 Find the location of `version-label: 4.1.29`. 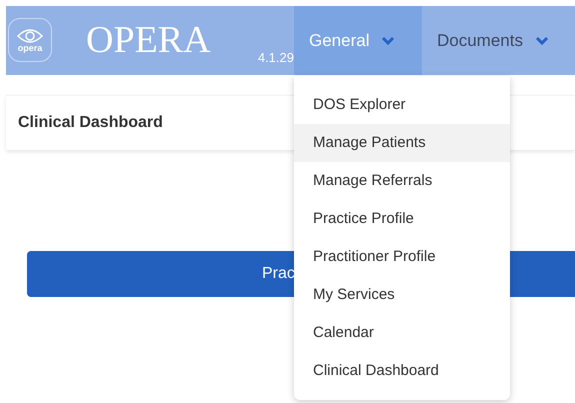

version-label: 4.1.29 is located at coordinates (276, 57).